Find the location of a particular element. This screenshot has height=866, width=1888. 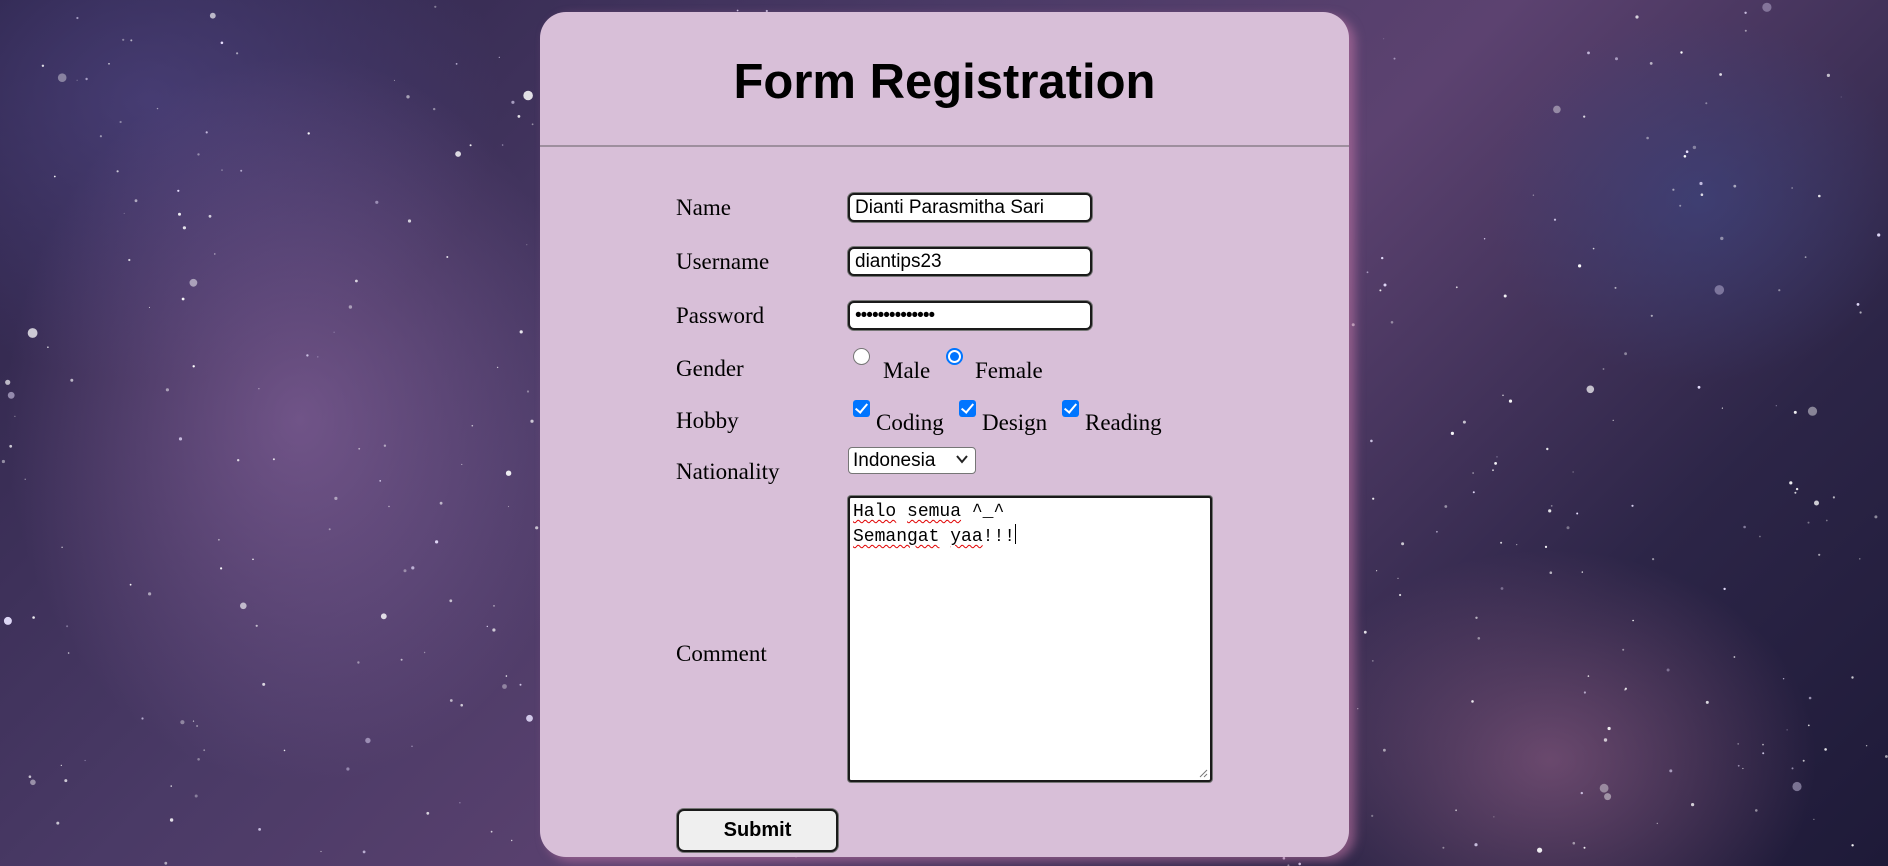

comment-word: yaa is located at coordinates (966, 537).